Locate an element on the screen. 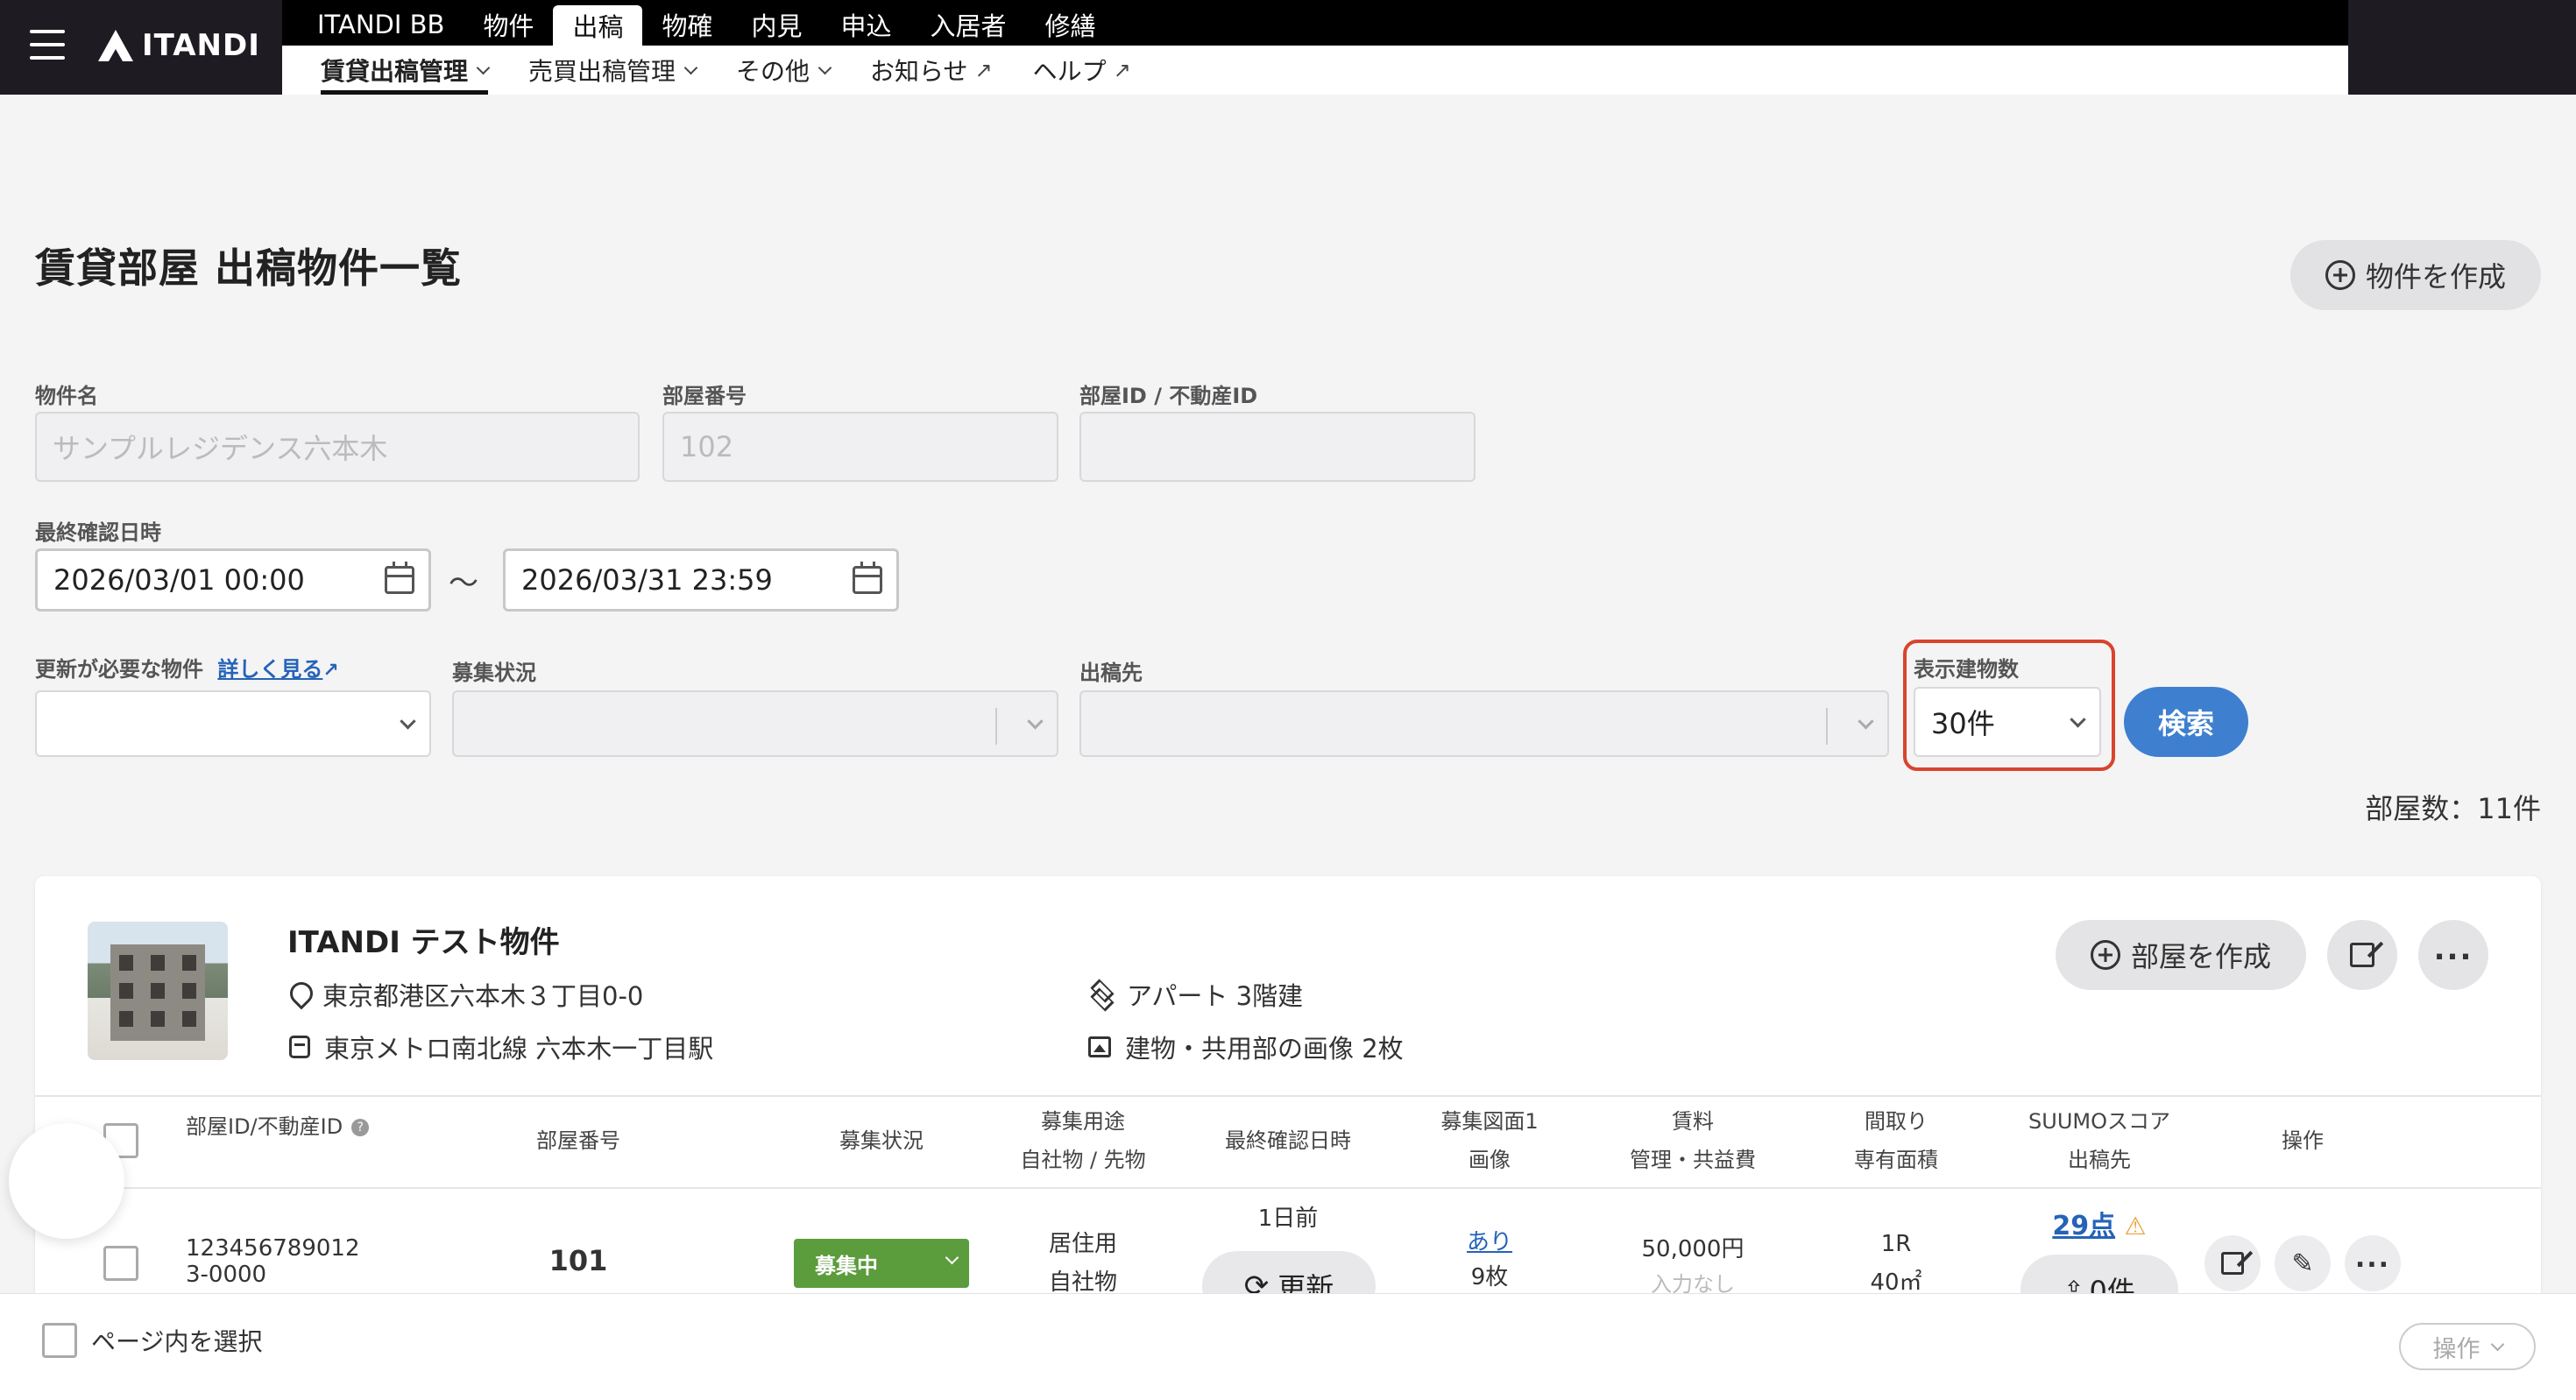  room-id-input is located at coordinates (1277, 447).